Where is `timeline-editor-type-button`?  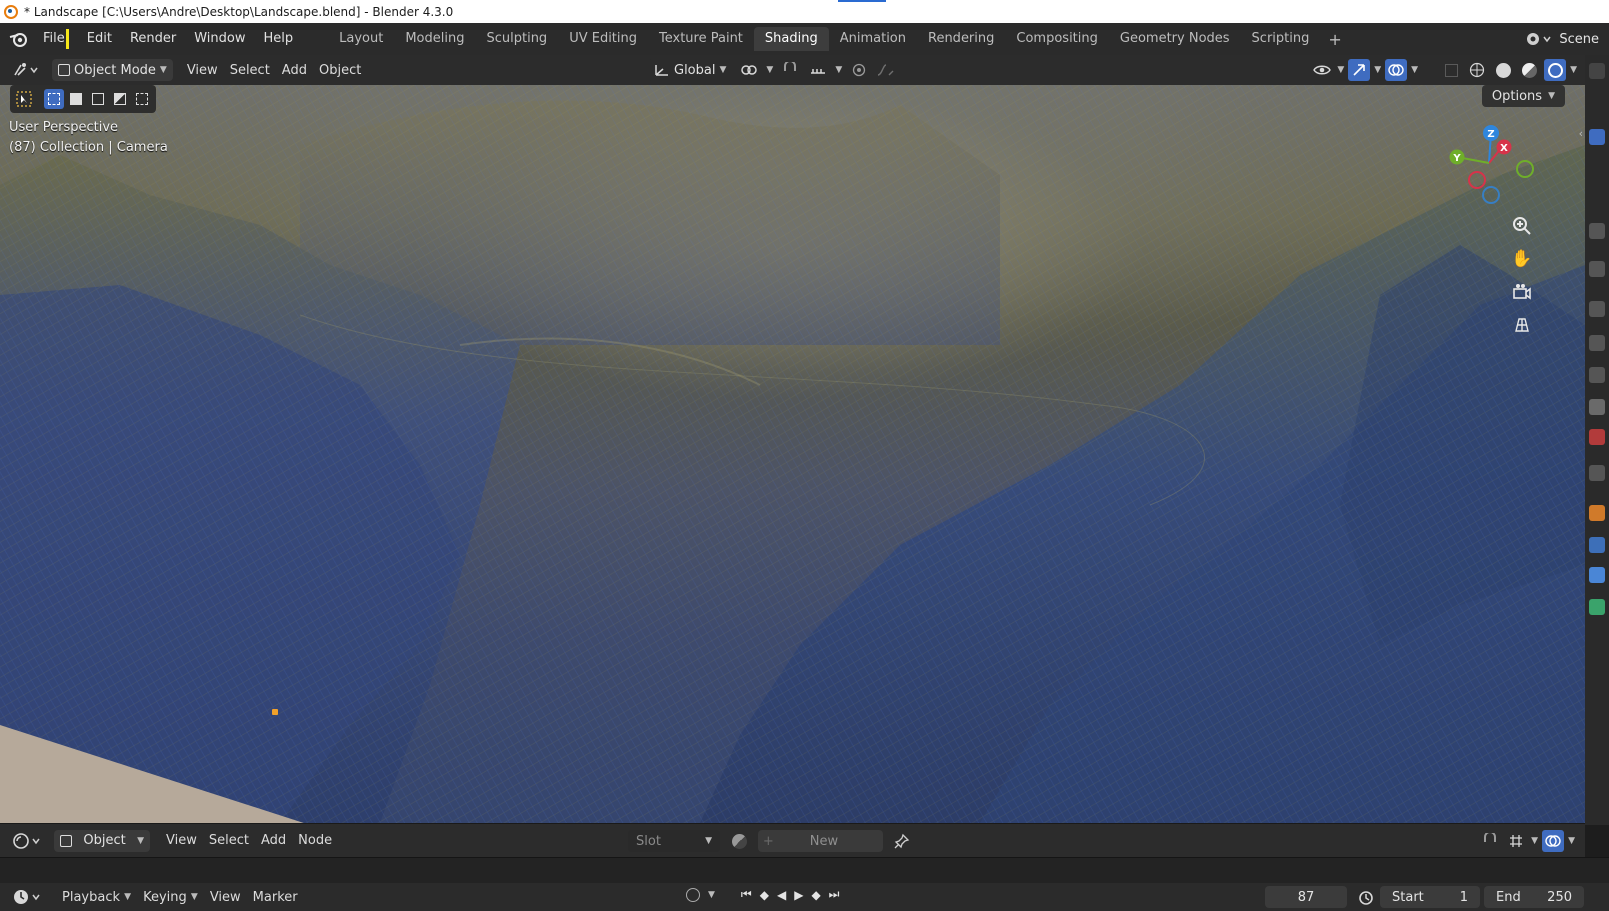 timeline-editor-type-button is located at coordinates (27, 897).